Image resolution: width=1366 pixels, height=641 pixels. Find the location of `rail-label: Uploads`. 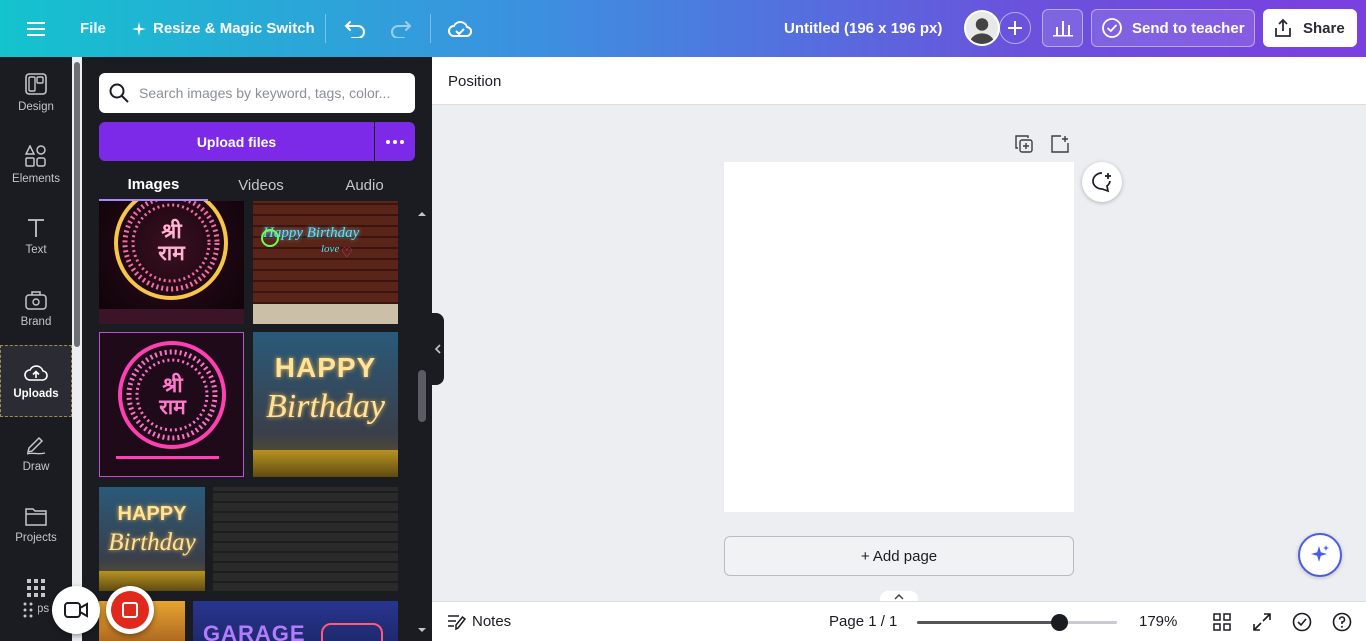

rail-label: Uploads is located at coordinates (36, 394).